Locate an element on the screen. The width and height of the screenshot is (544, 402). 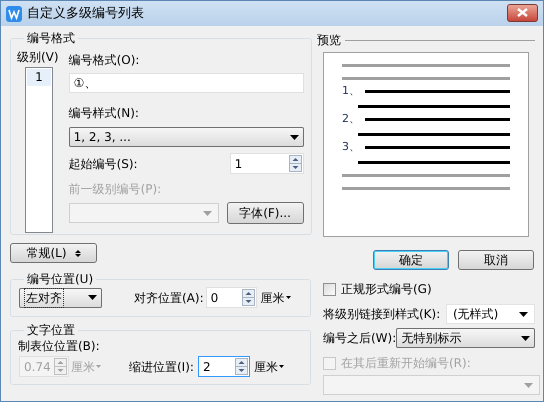
close-button is located at coordinates (522, 13).